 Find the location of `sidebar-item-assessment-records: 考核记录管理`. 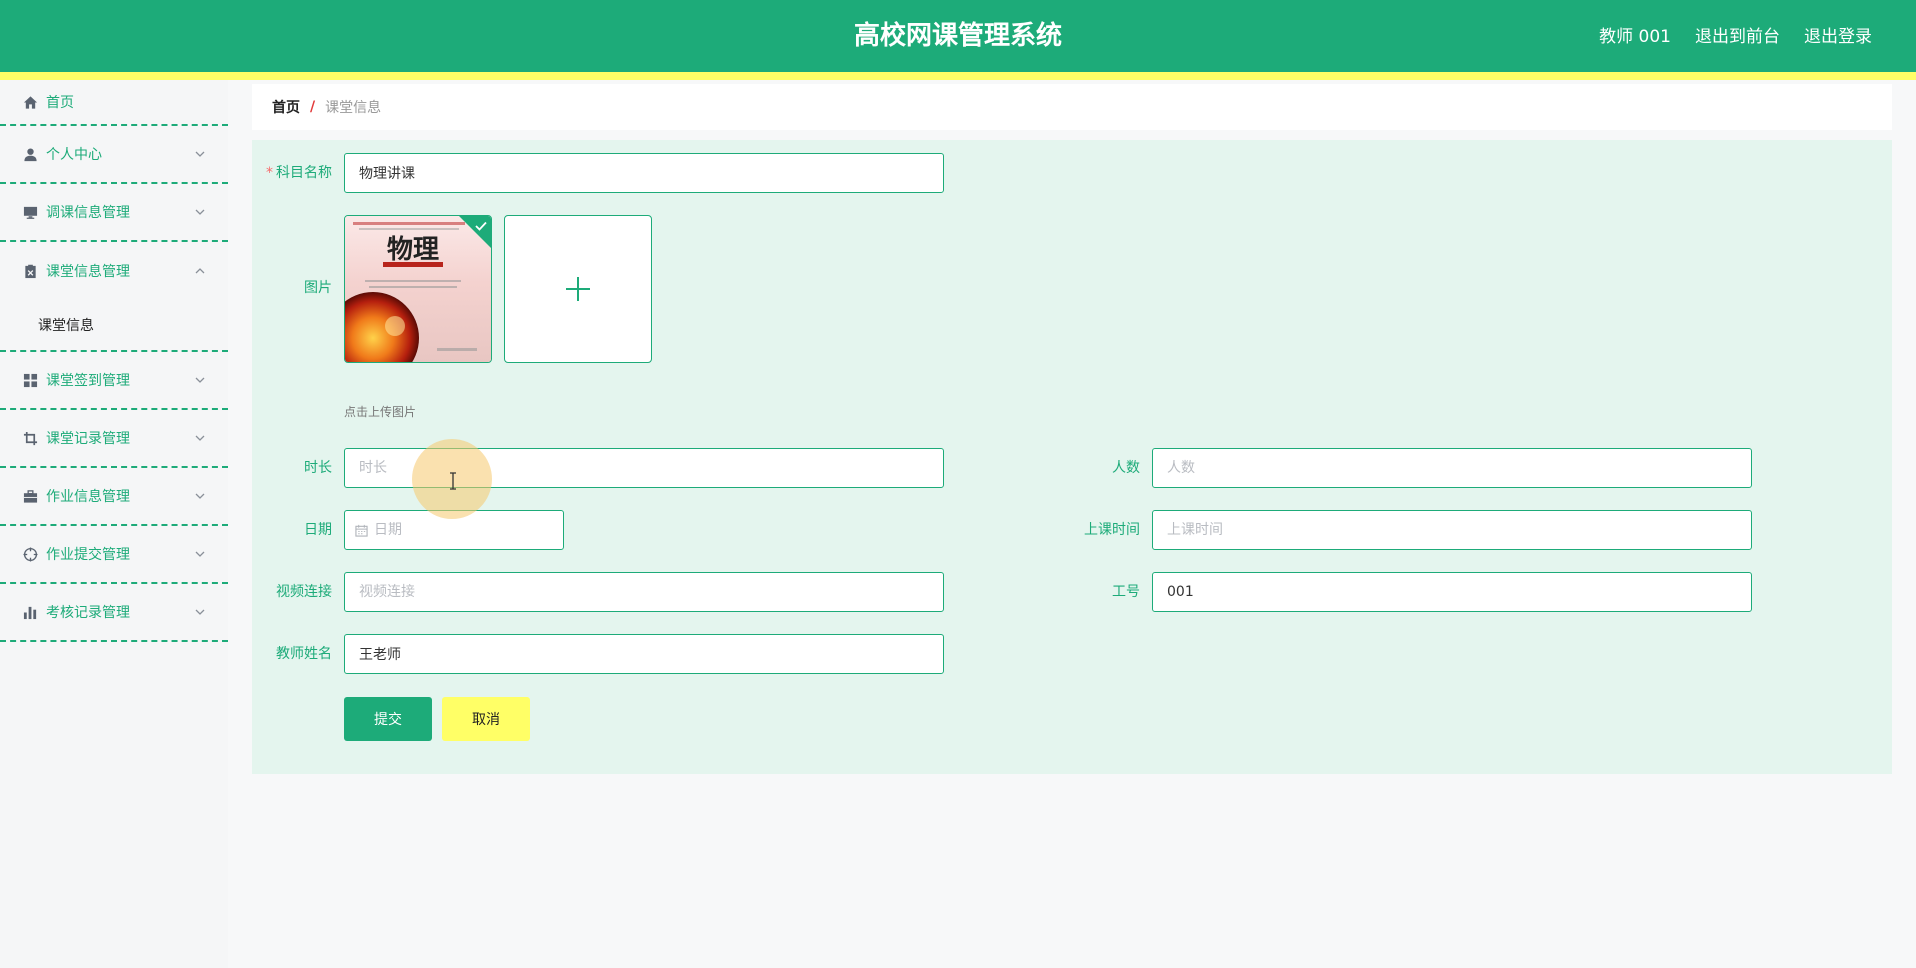

sidebar-item-assessment-records: 考核记录管理 is located at coordinates (114, 613).